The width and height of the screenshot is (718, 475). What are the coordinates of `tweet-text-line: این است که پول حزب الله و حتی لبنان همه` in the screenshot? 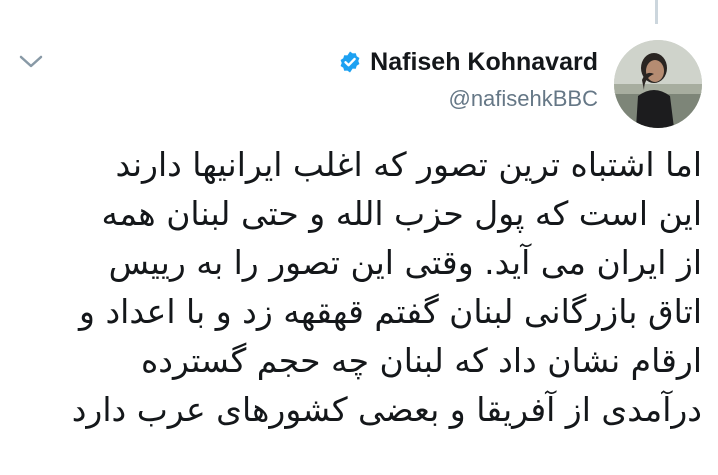 It's located at (401, 213).